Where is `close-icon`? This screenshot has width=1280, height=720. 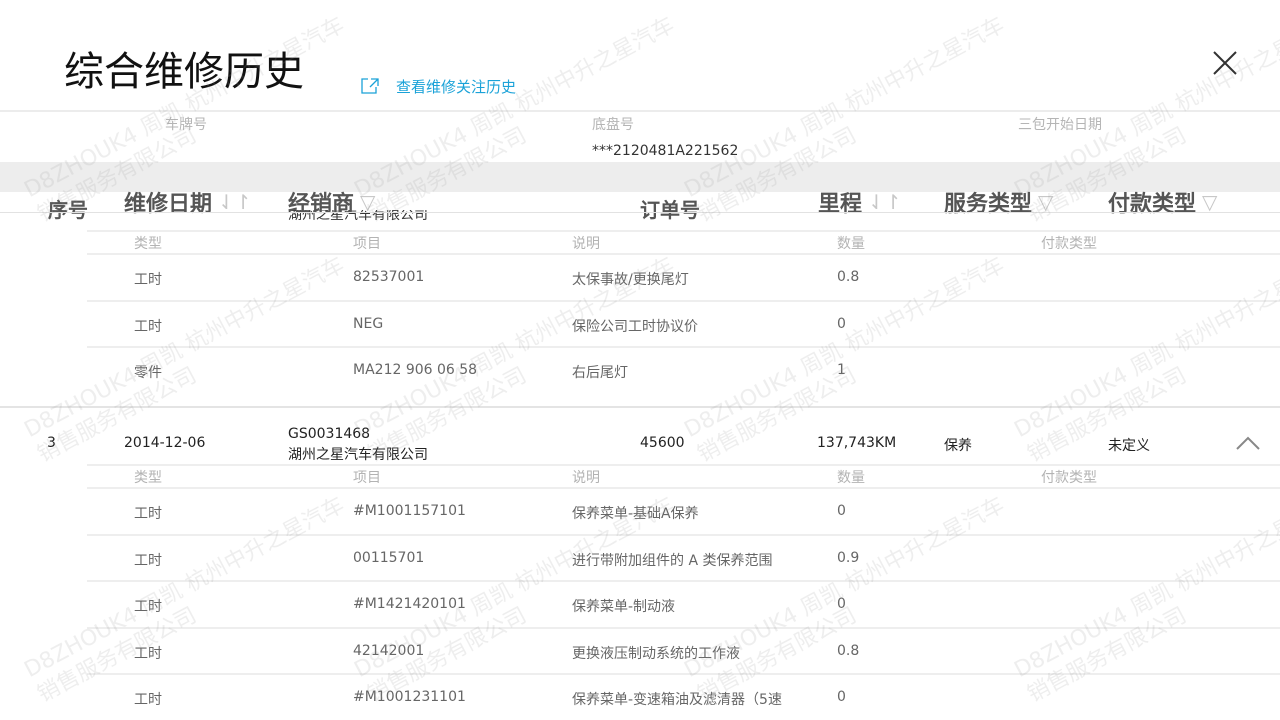 close-icon is located at coordinates (1225, 63).